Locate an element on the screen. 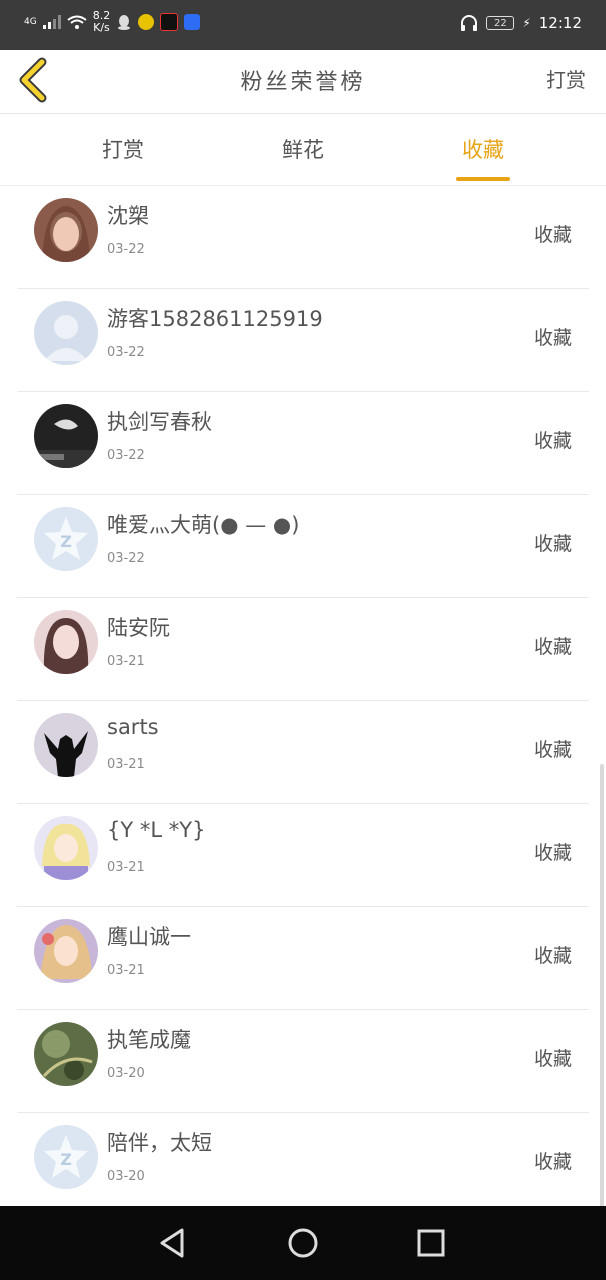  user-name: 游客1582861125919 is located at coordinates (215, 319).